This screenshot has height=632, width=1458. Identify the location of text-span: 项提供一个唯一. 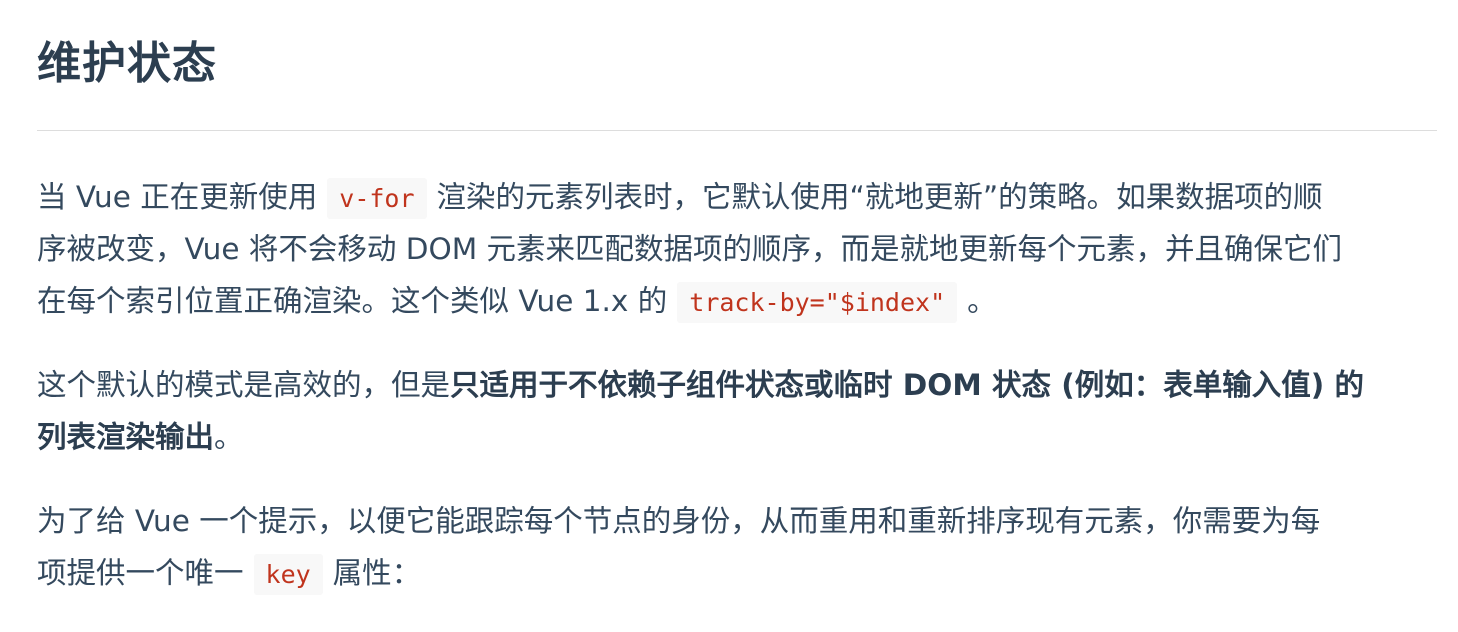
(140, 573).